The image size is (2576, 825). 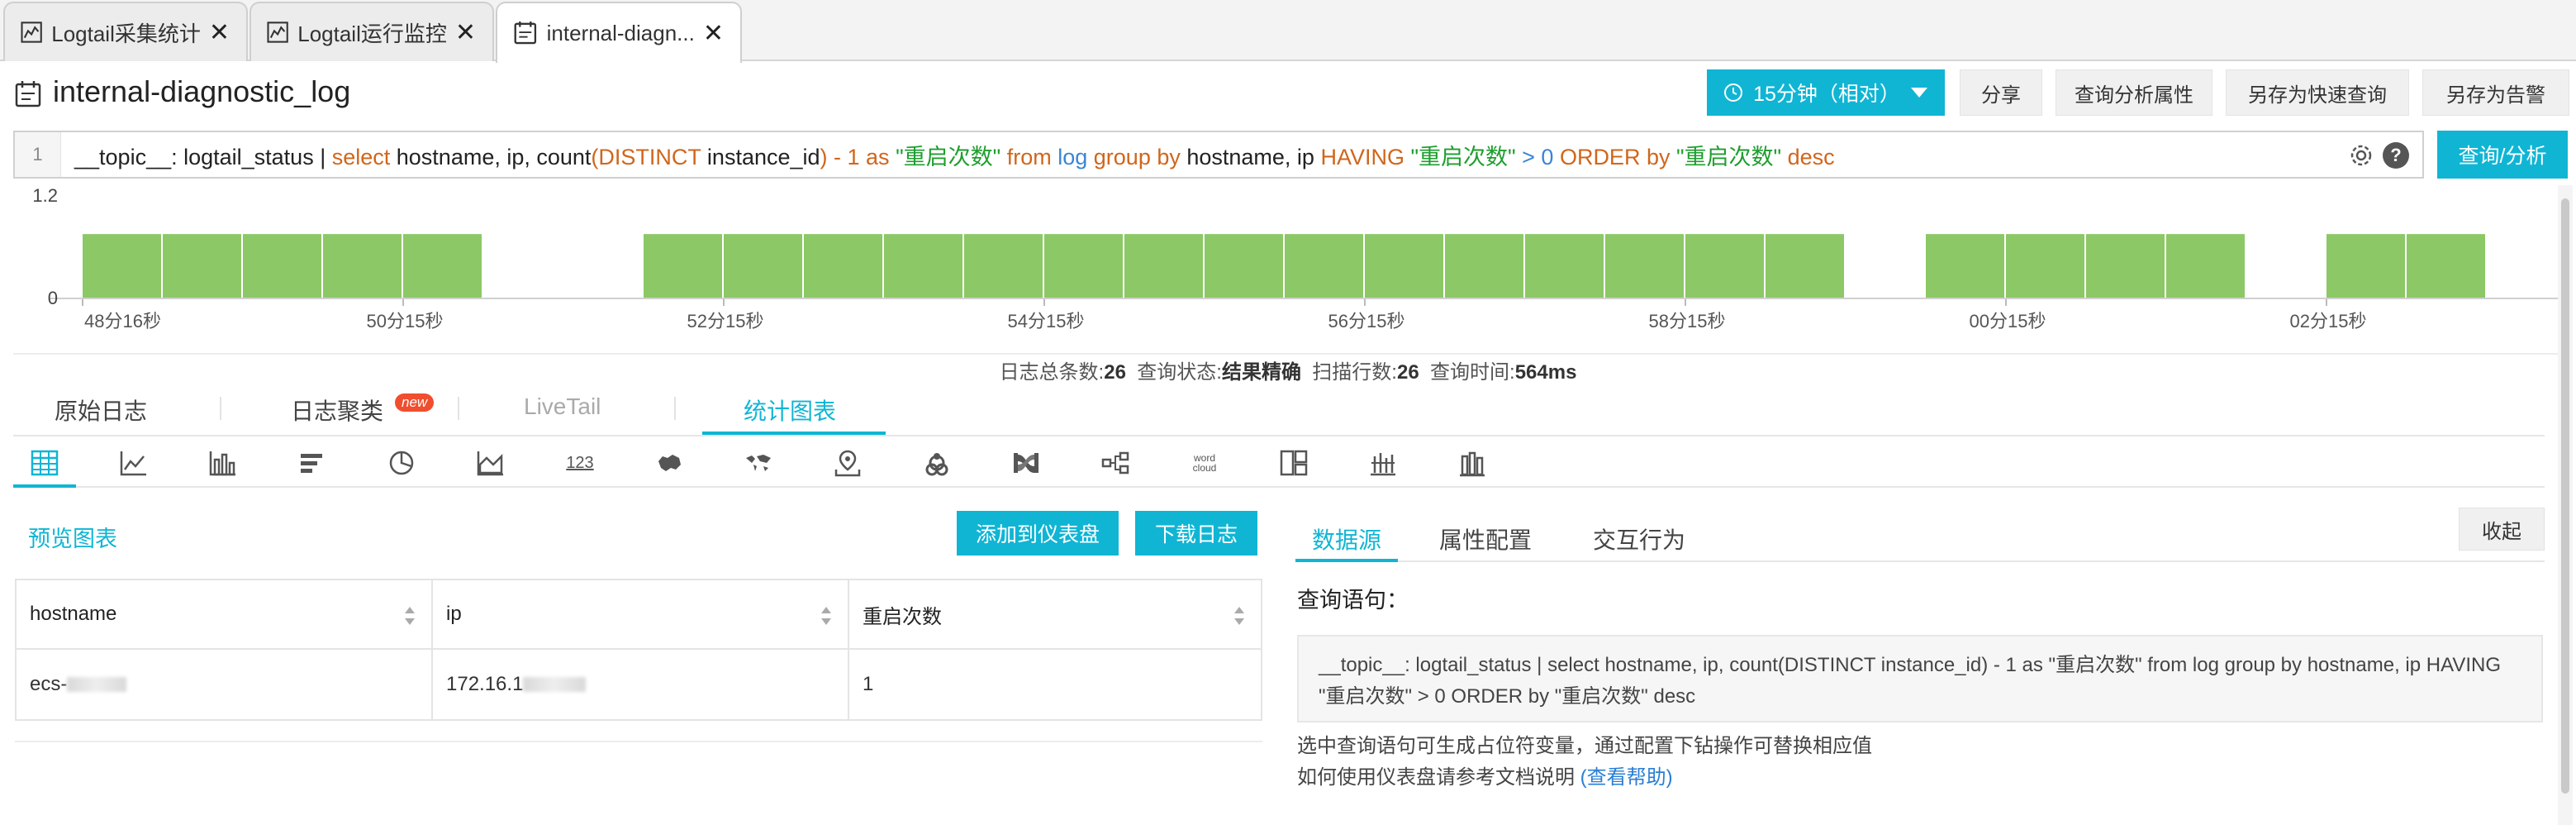 I want to click on tab-property-config: 属性配置, so click(x=1485, y=539).